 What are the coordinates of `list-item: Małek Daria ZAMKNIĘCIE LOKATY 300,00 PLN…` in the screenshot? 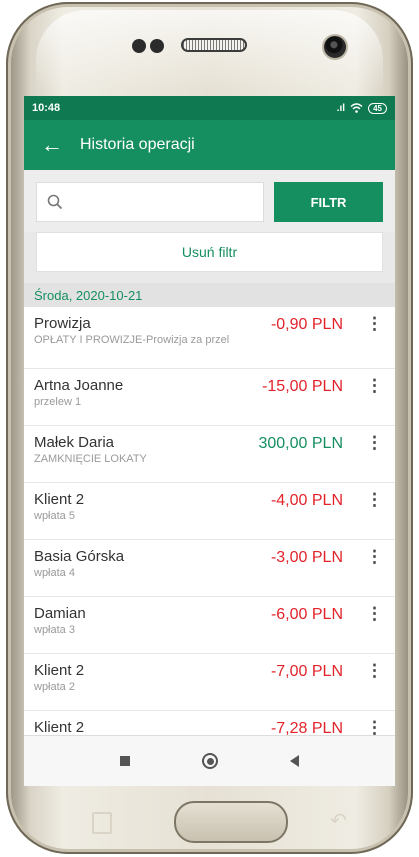 It's located at (209, 454).